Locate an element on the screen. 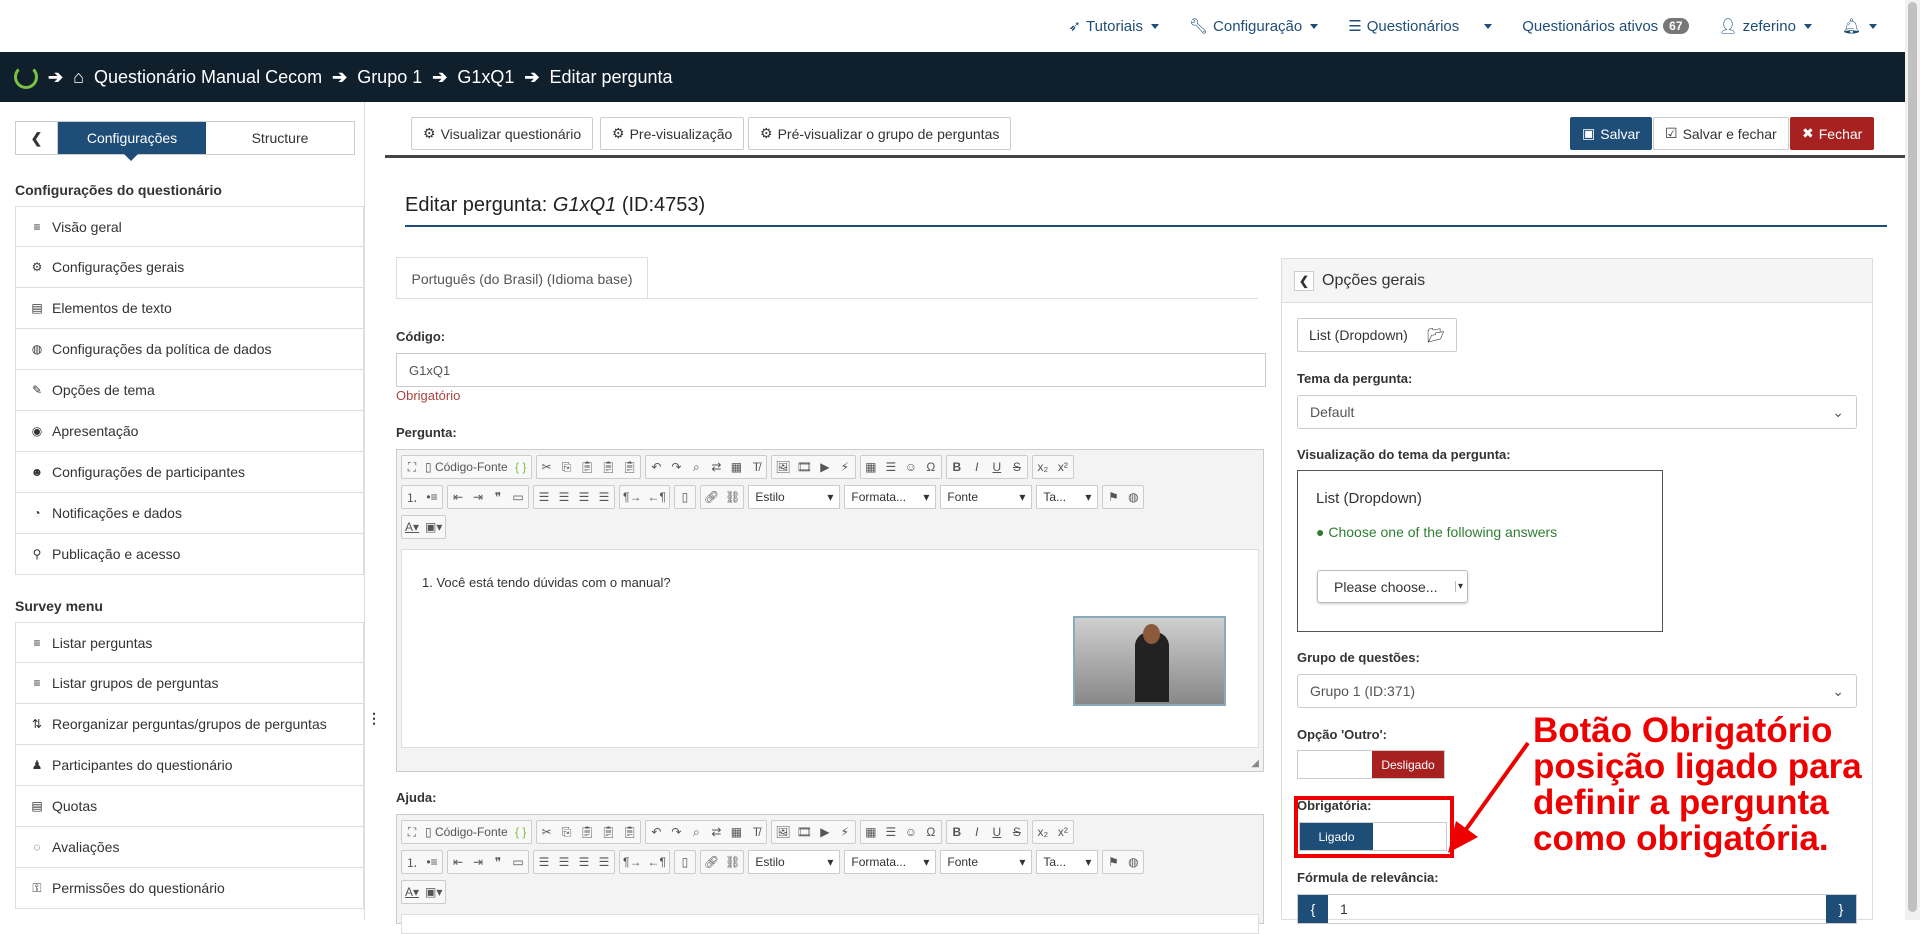 The image size is (1920, 934). sidebar-item: ≡ Visão geral is located at coordinates (189, 226).